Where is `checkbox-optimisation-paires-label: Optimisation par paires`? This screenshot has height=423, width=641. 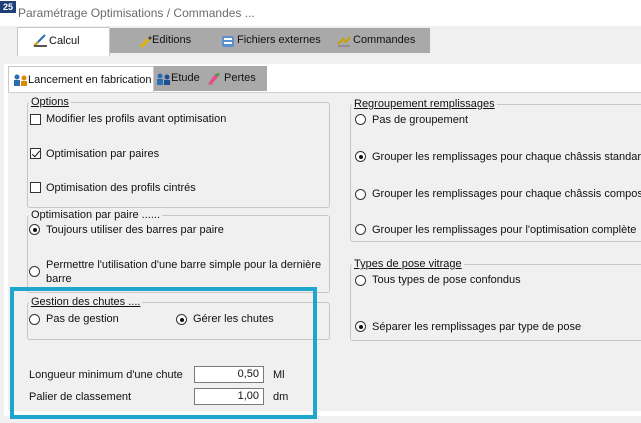 checkbox-optimisation-paires-label: Optimisation par paires is located at coordinates (103, 154).